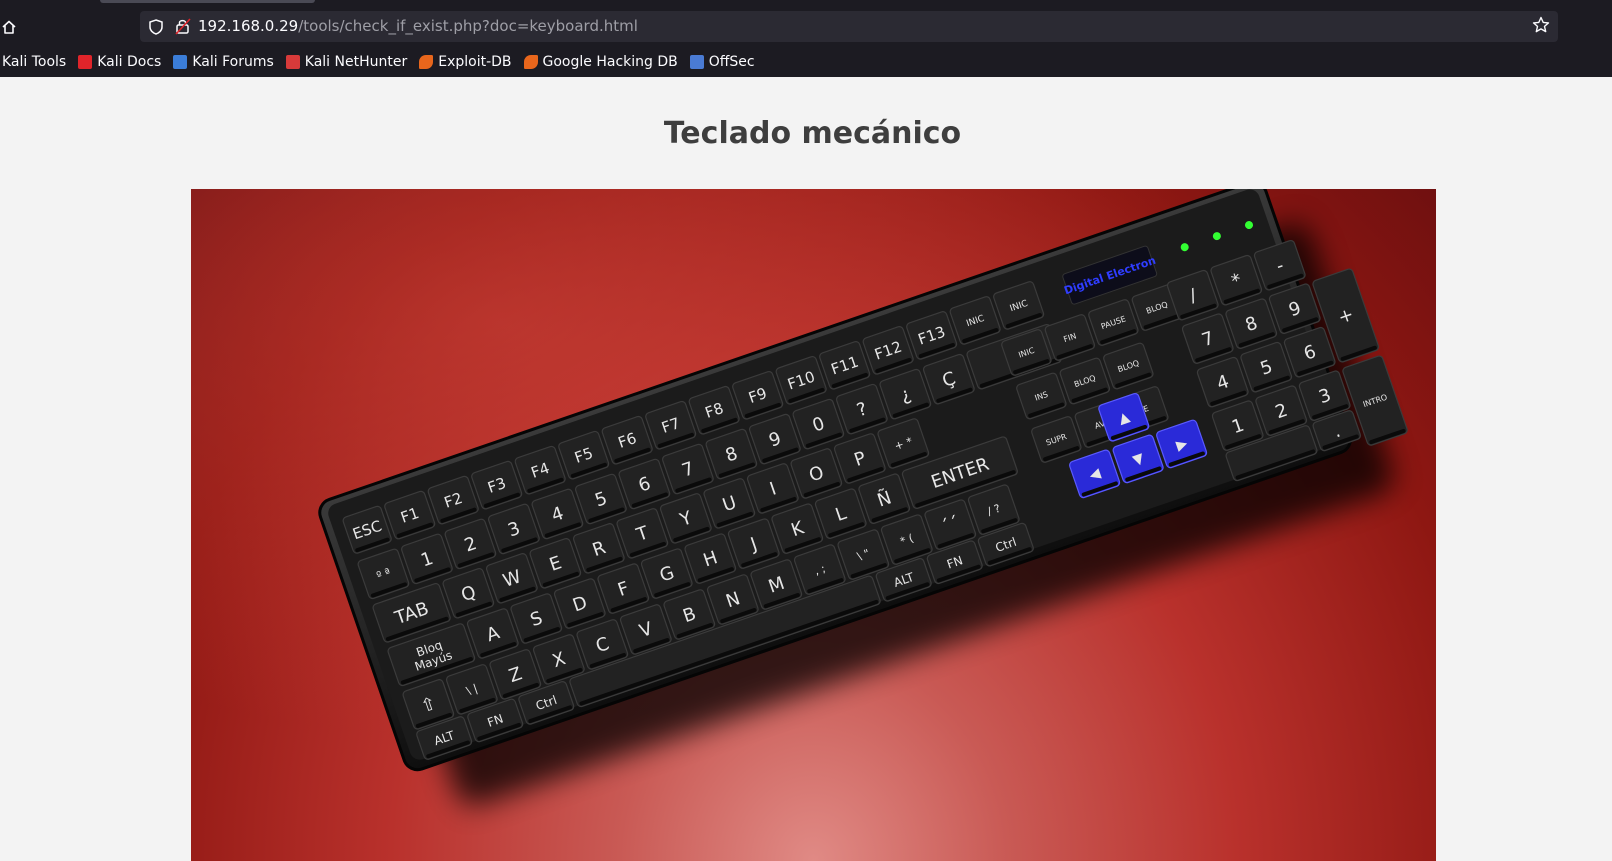  Describe the element at coordinates (696, 61) in the screenshot. I see `offsec-icon` at that location.